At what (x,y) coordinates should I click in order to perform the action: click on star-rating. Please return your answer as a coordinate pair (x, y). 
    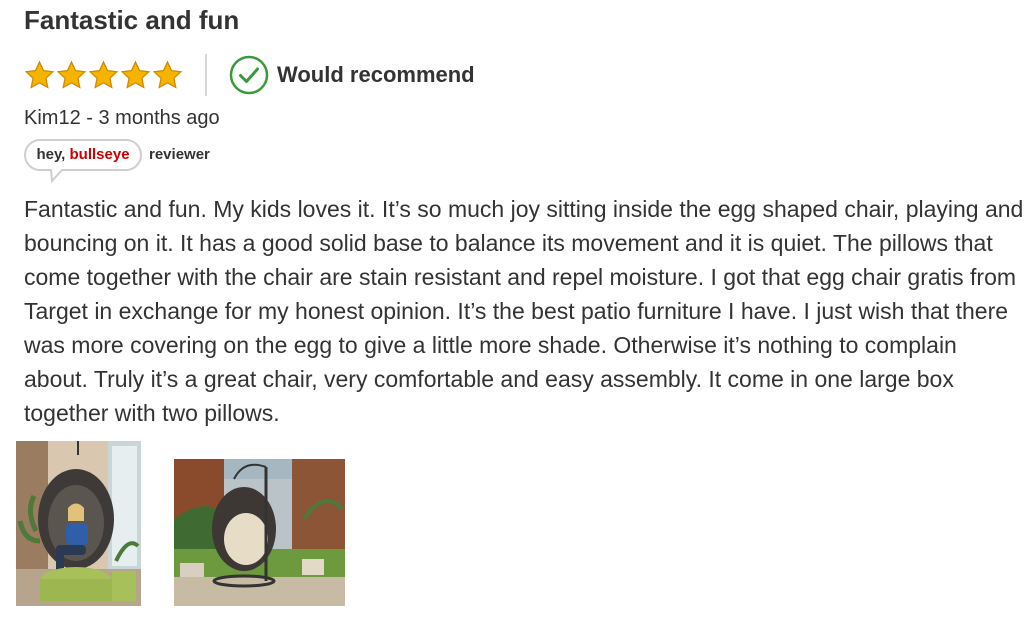
    Looking at the image, I should click on (103, 75).